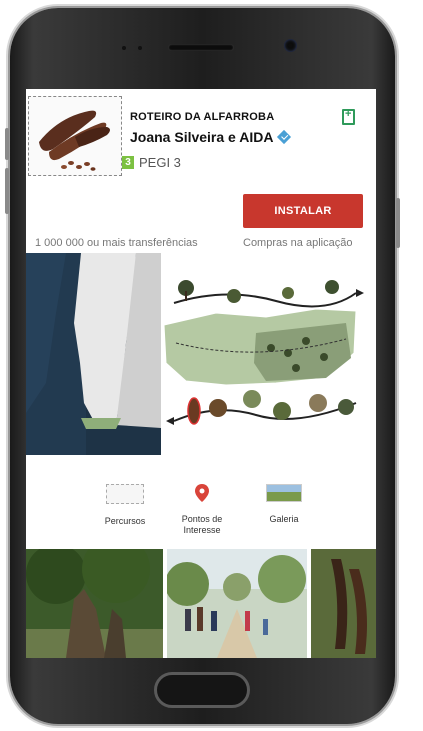 This screenshot has height=731, width=423. What do you see at coordinates (202, 510) in the screenshot?
I see `nav-points-of-interest: Pontos de Interesse` at bounding box center [202, 510].